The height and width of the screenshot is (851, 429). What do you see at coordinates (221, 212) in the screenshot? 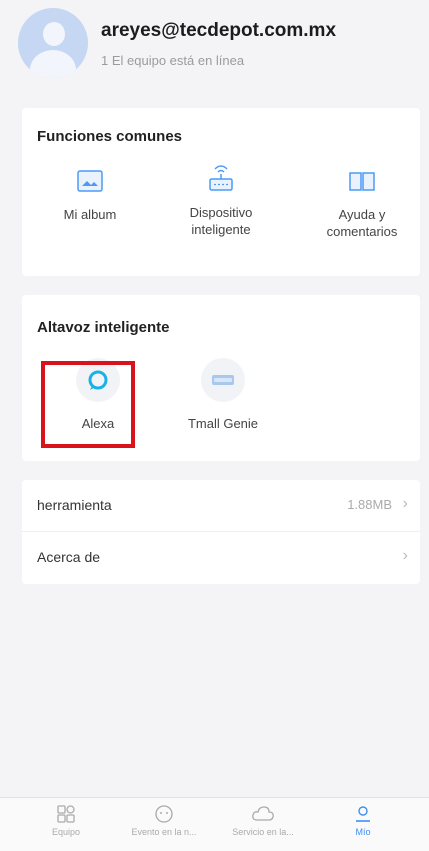
I see `smart-device-label-line-1: Dispositivo` at bounding box center [221, 212].